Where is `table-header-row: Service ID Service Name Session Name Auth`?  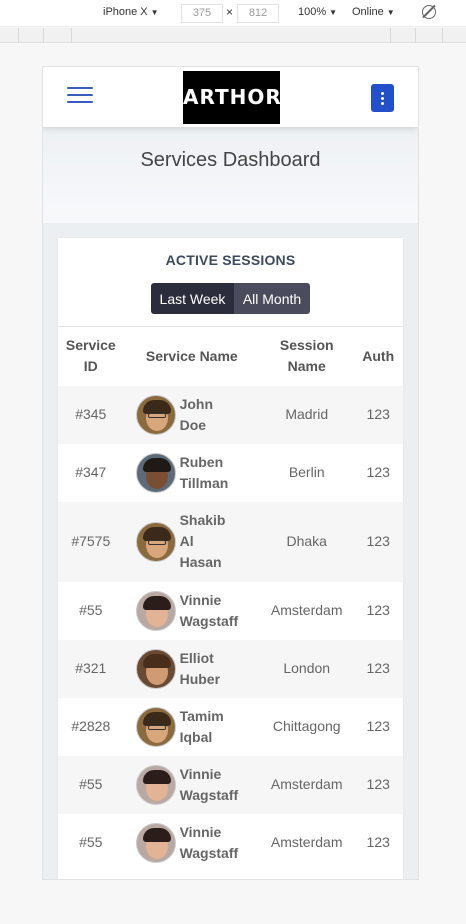 table-header-row: Service ID Service Name Session Name Auth is located at coordinates (230, 356).